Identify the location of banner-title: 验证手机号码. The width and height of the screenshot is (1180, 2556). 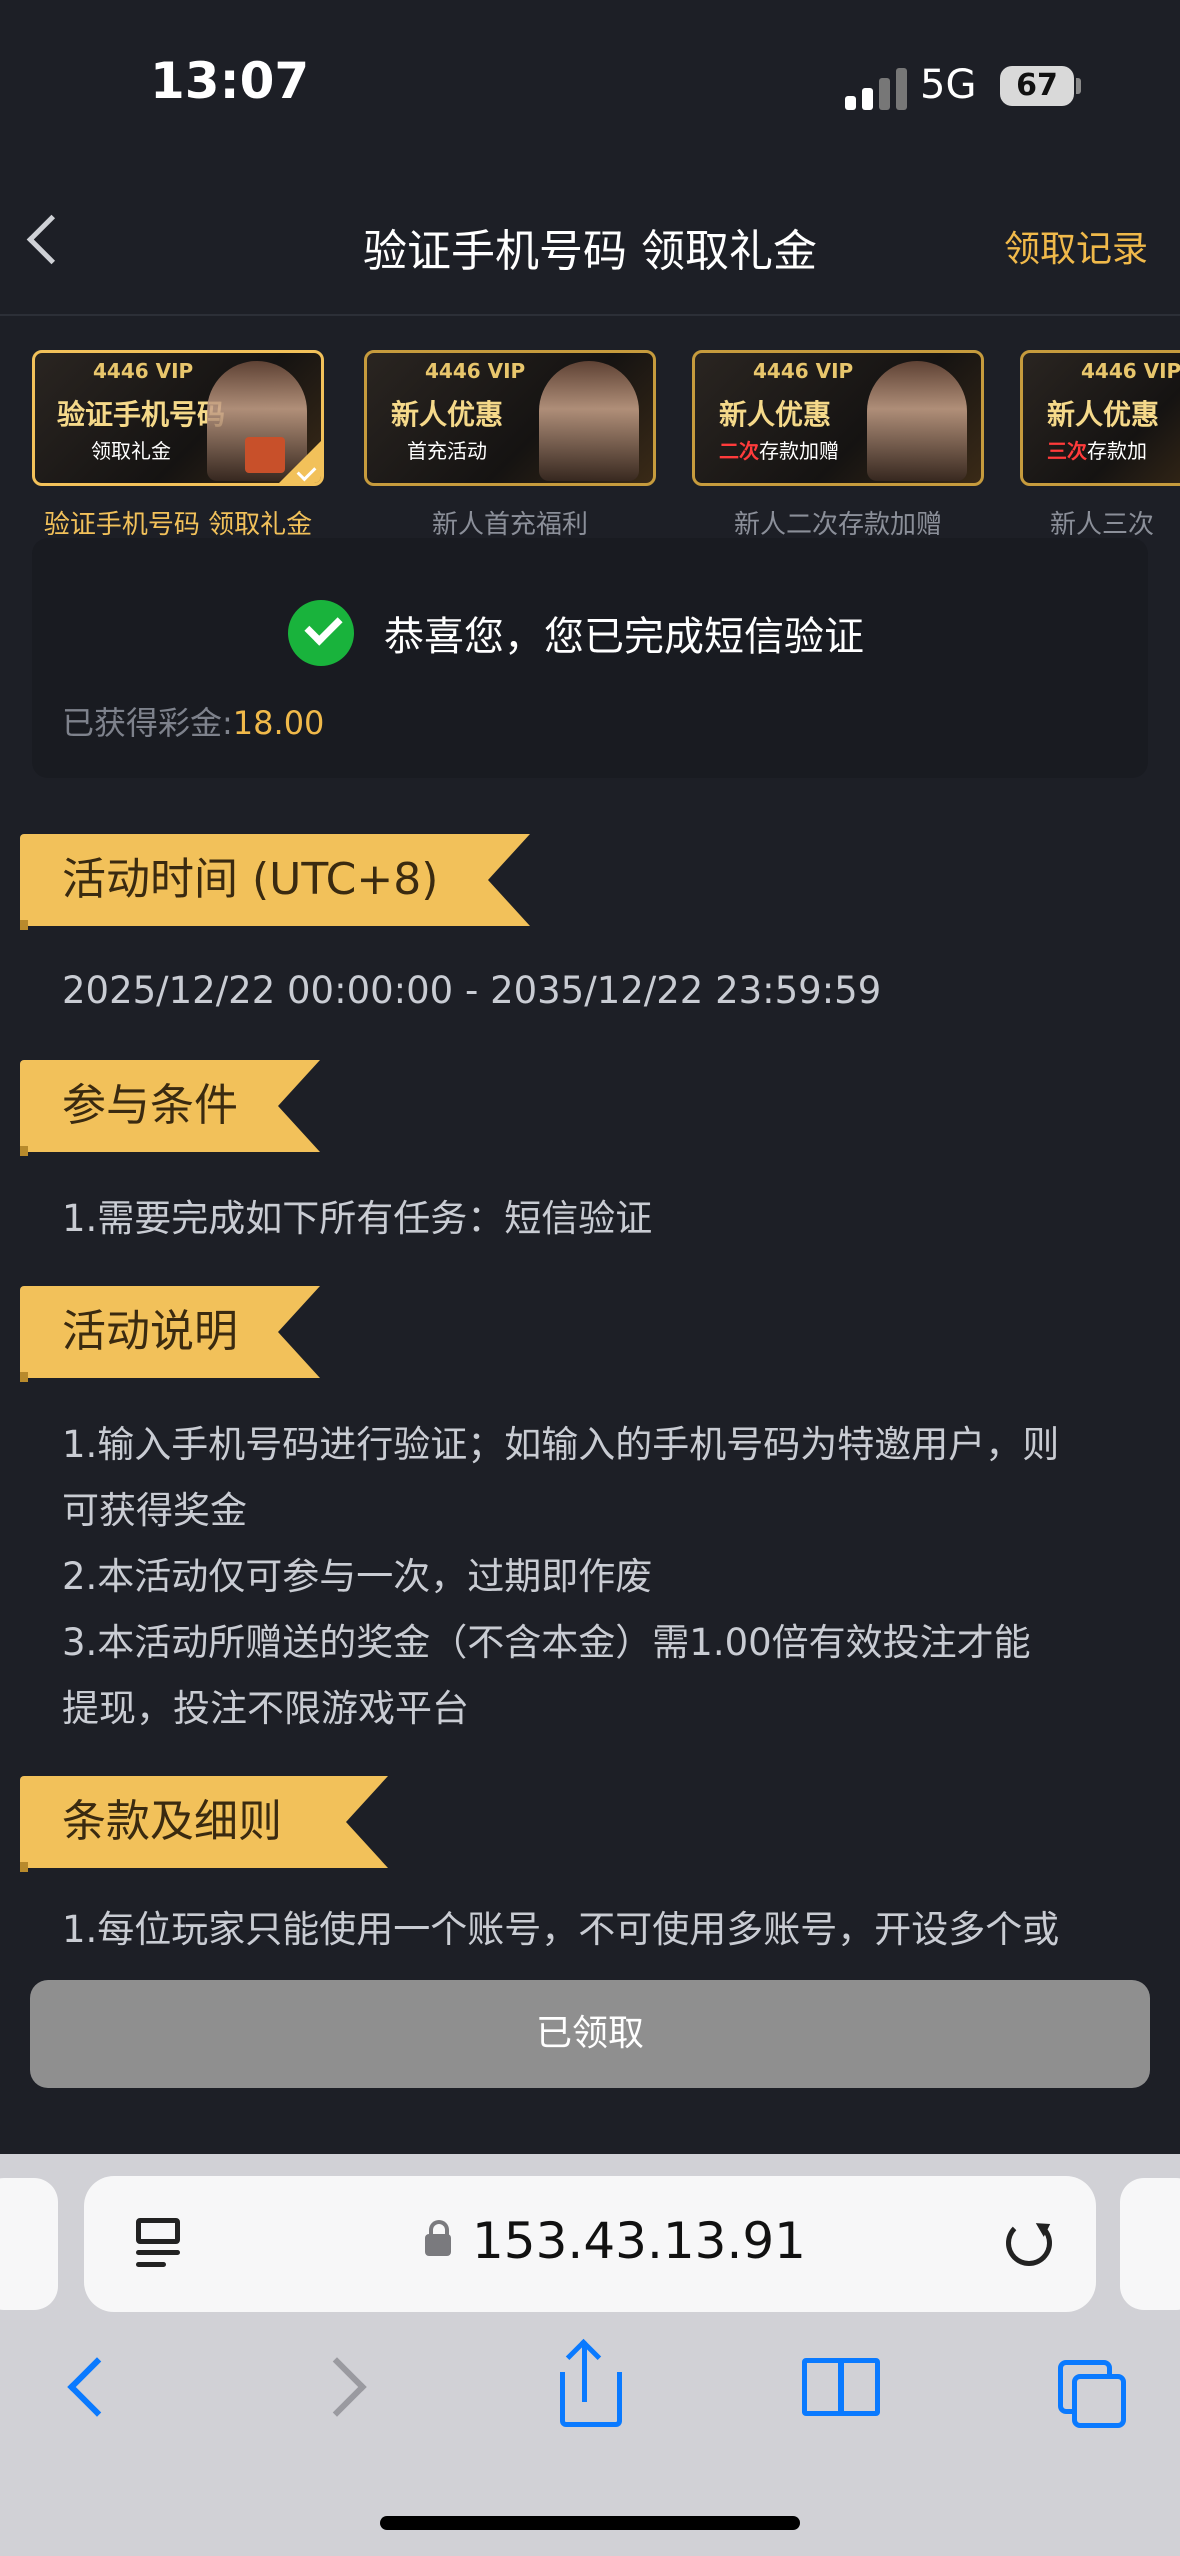
(141, 414).